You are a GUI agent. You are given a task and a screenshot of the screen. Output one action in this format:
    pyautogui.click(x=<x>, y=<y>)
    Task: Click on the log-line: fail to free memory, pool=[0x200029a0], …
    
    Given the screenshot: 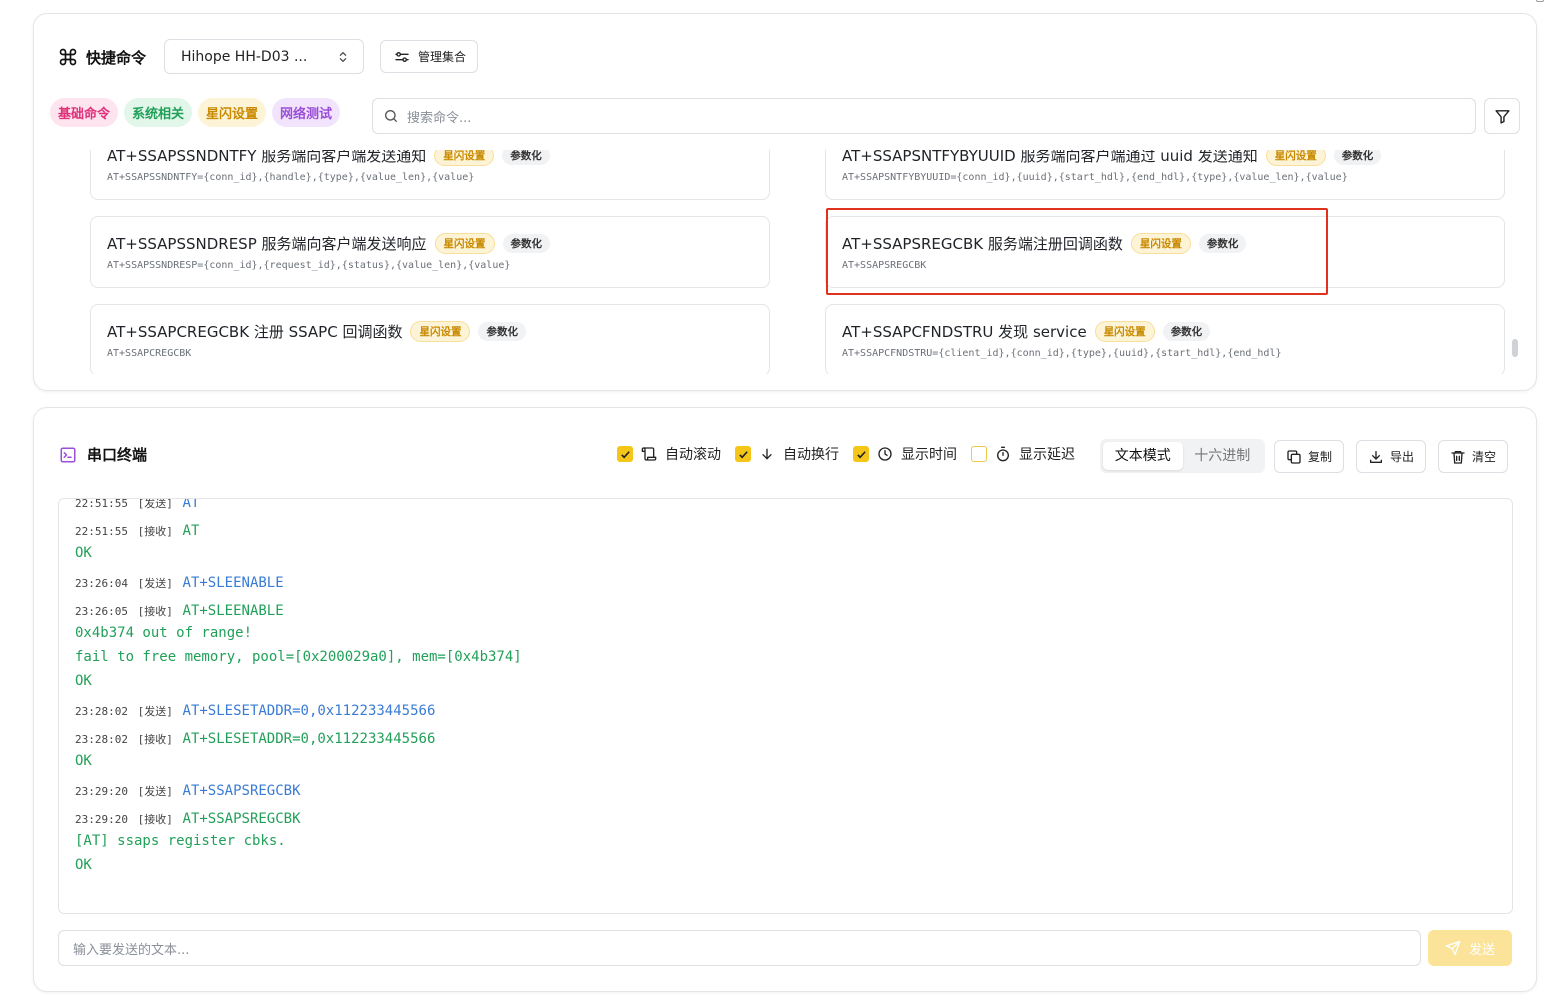 What is the action you would take?
    pyautogui.click(x=298, y=655)
    